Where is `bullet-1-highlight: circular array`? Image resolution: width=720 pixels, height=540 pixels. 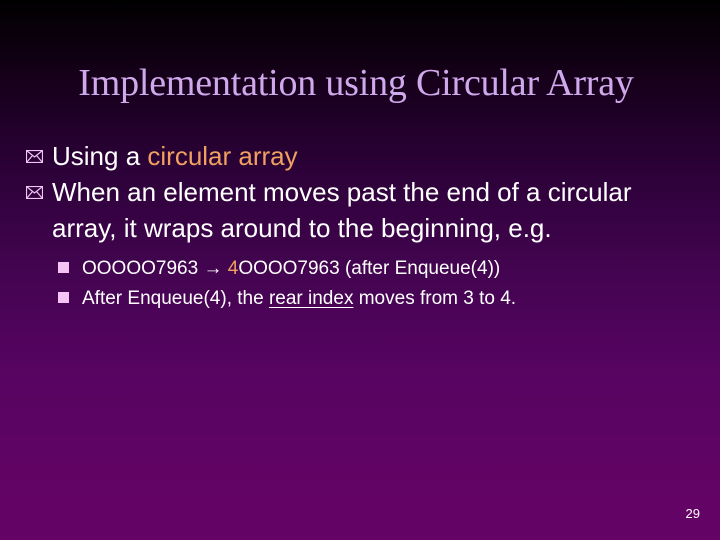 bullet-1-highlight: circular array is located at coordinates (222, 156).